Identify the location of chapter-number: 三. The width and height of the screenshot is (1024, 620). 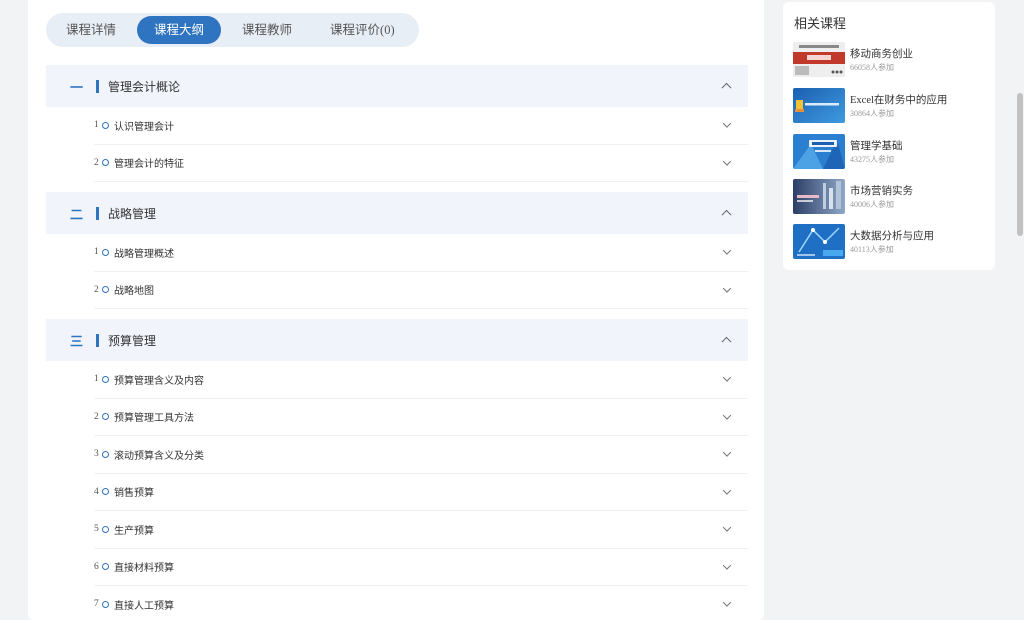
(77, 342).